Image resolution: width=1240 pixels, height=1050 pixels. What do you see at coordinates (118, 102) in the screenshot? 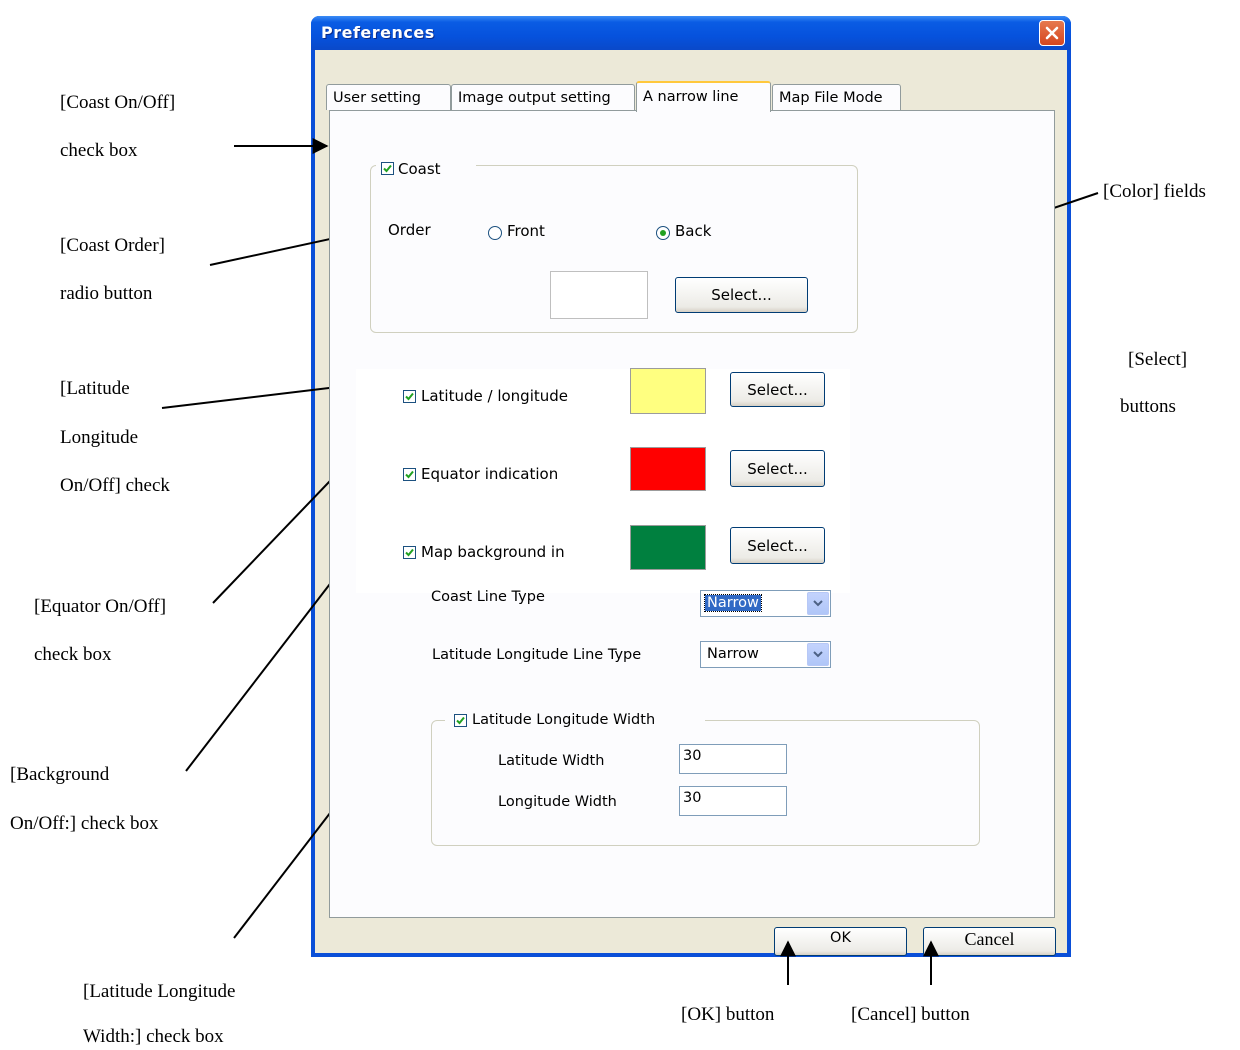
I see `annotation-coast-onoff-line1: [Coast On/Off]` at bounding box center [118, 102].